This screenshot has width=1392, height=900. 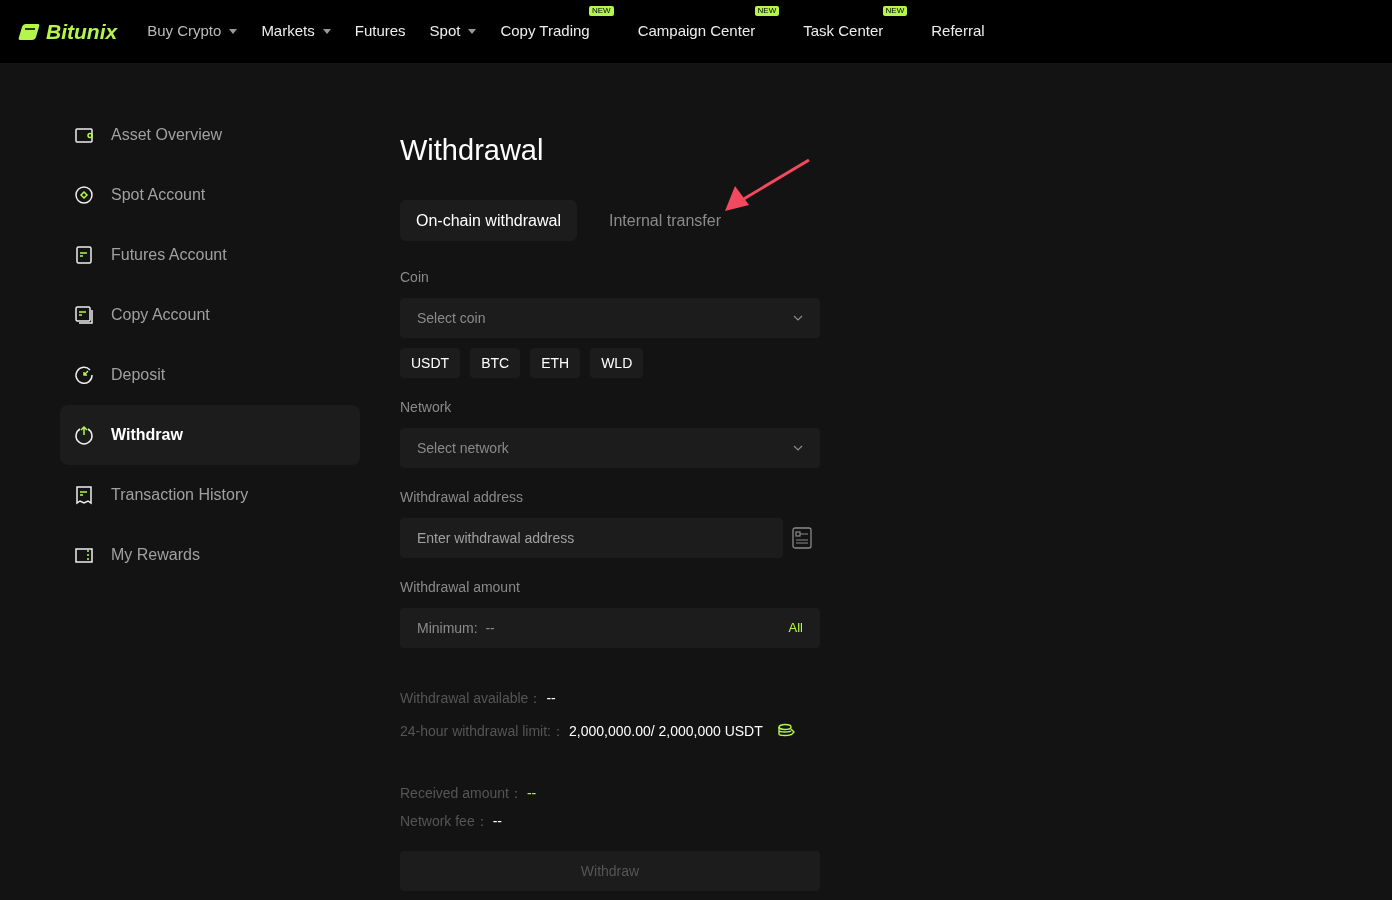 I want to click on nav-link: Markets, so click(x=296, y=31).